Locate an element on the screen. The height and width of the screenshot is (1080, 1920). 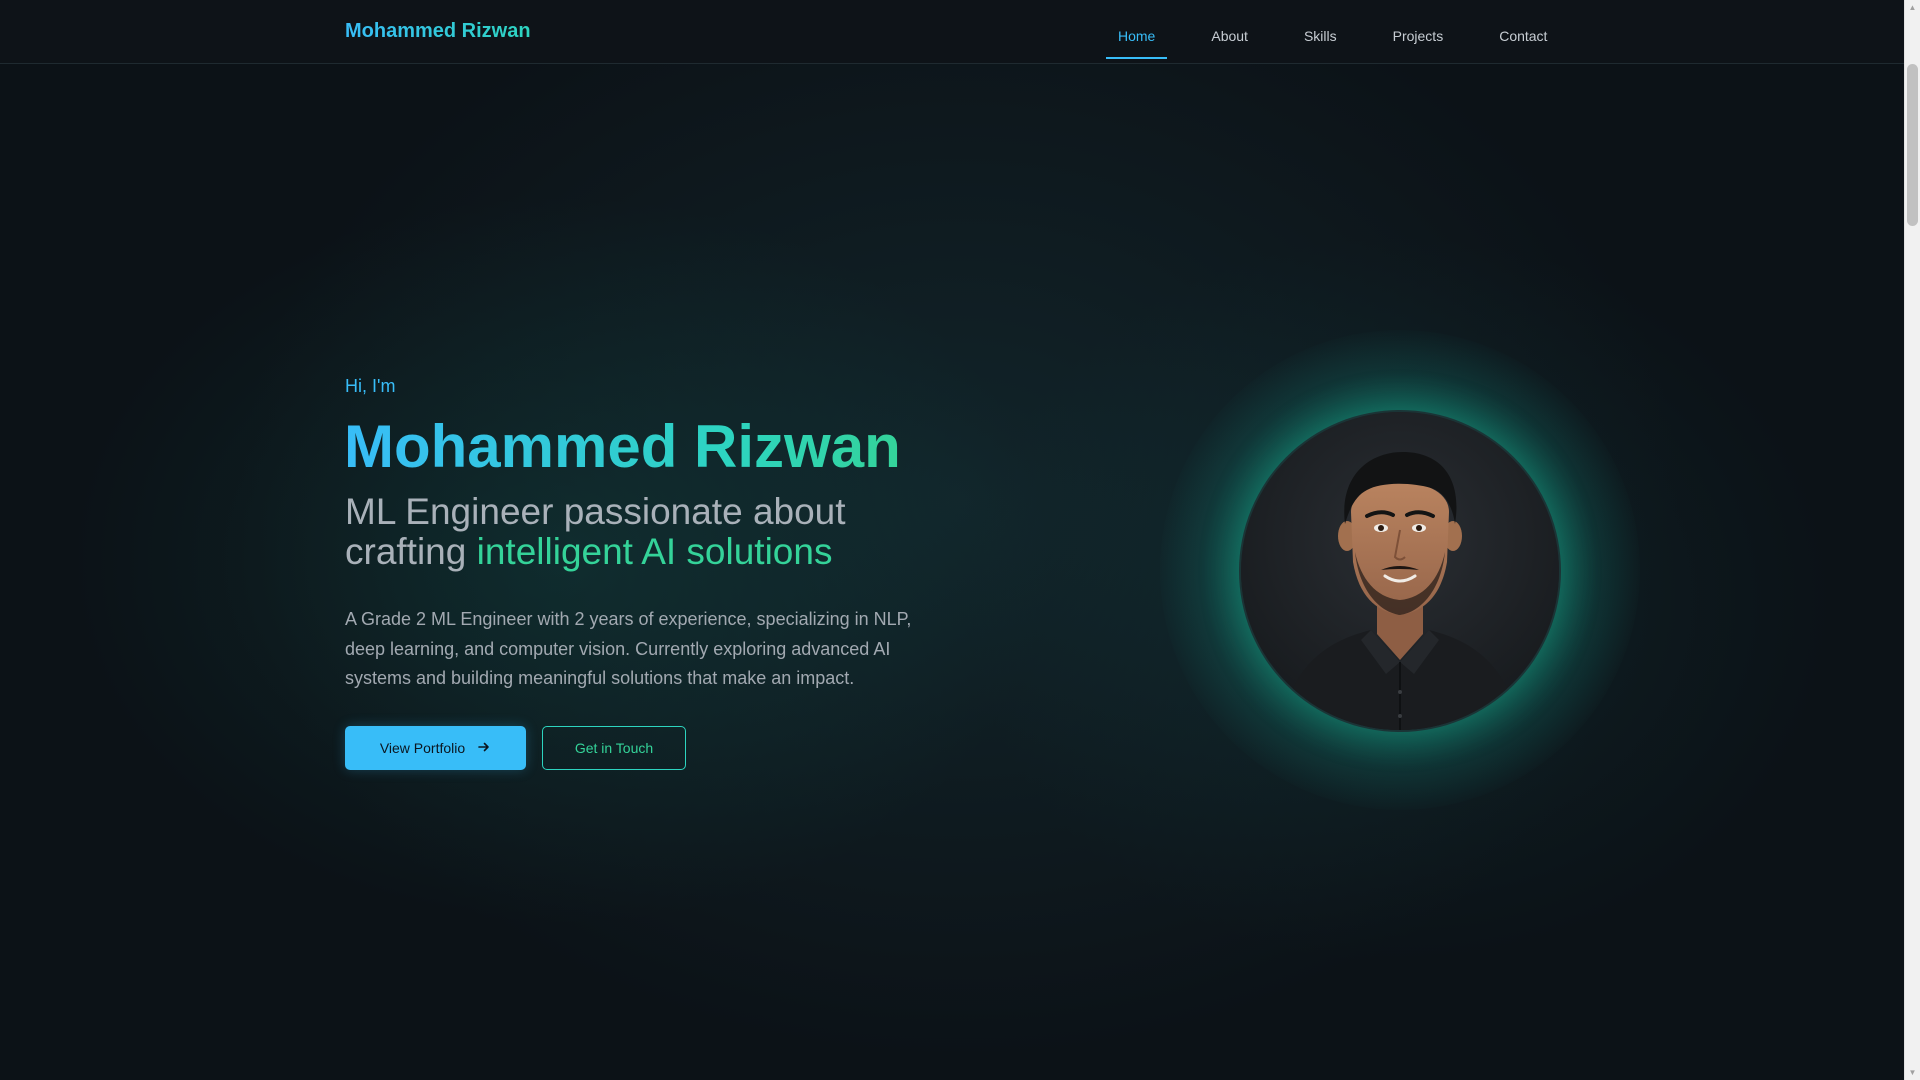
get-in-touch-button: Get in Touch is located at coordinates (614, 748).